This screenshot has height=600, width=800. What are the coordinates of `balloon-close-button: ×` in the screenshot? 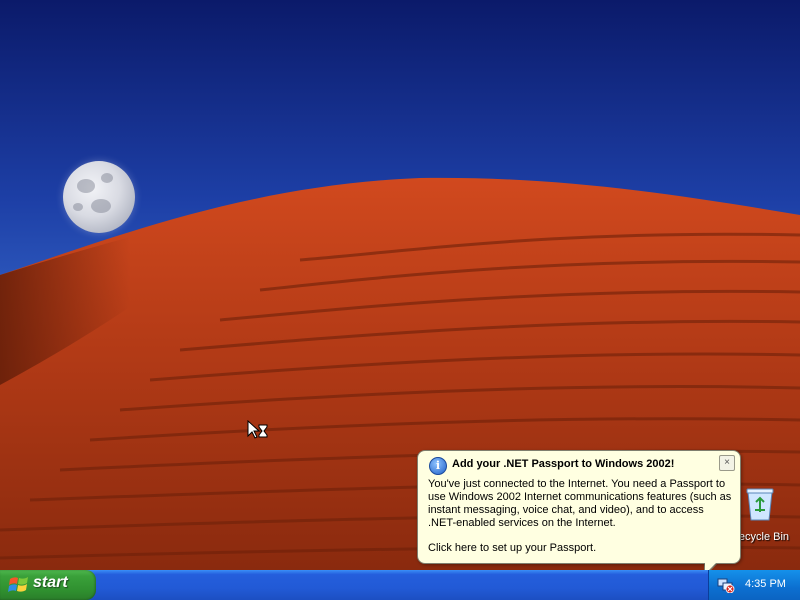 It's located at (727, 463).